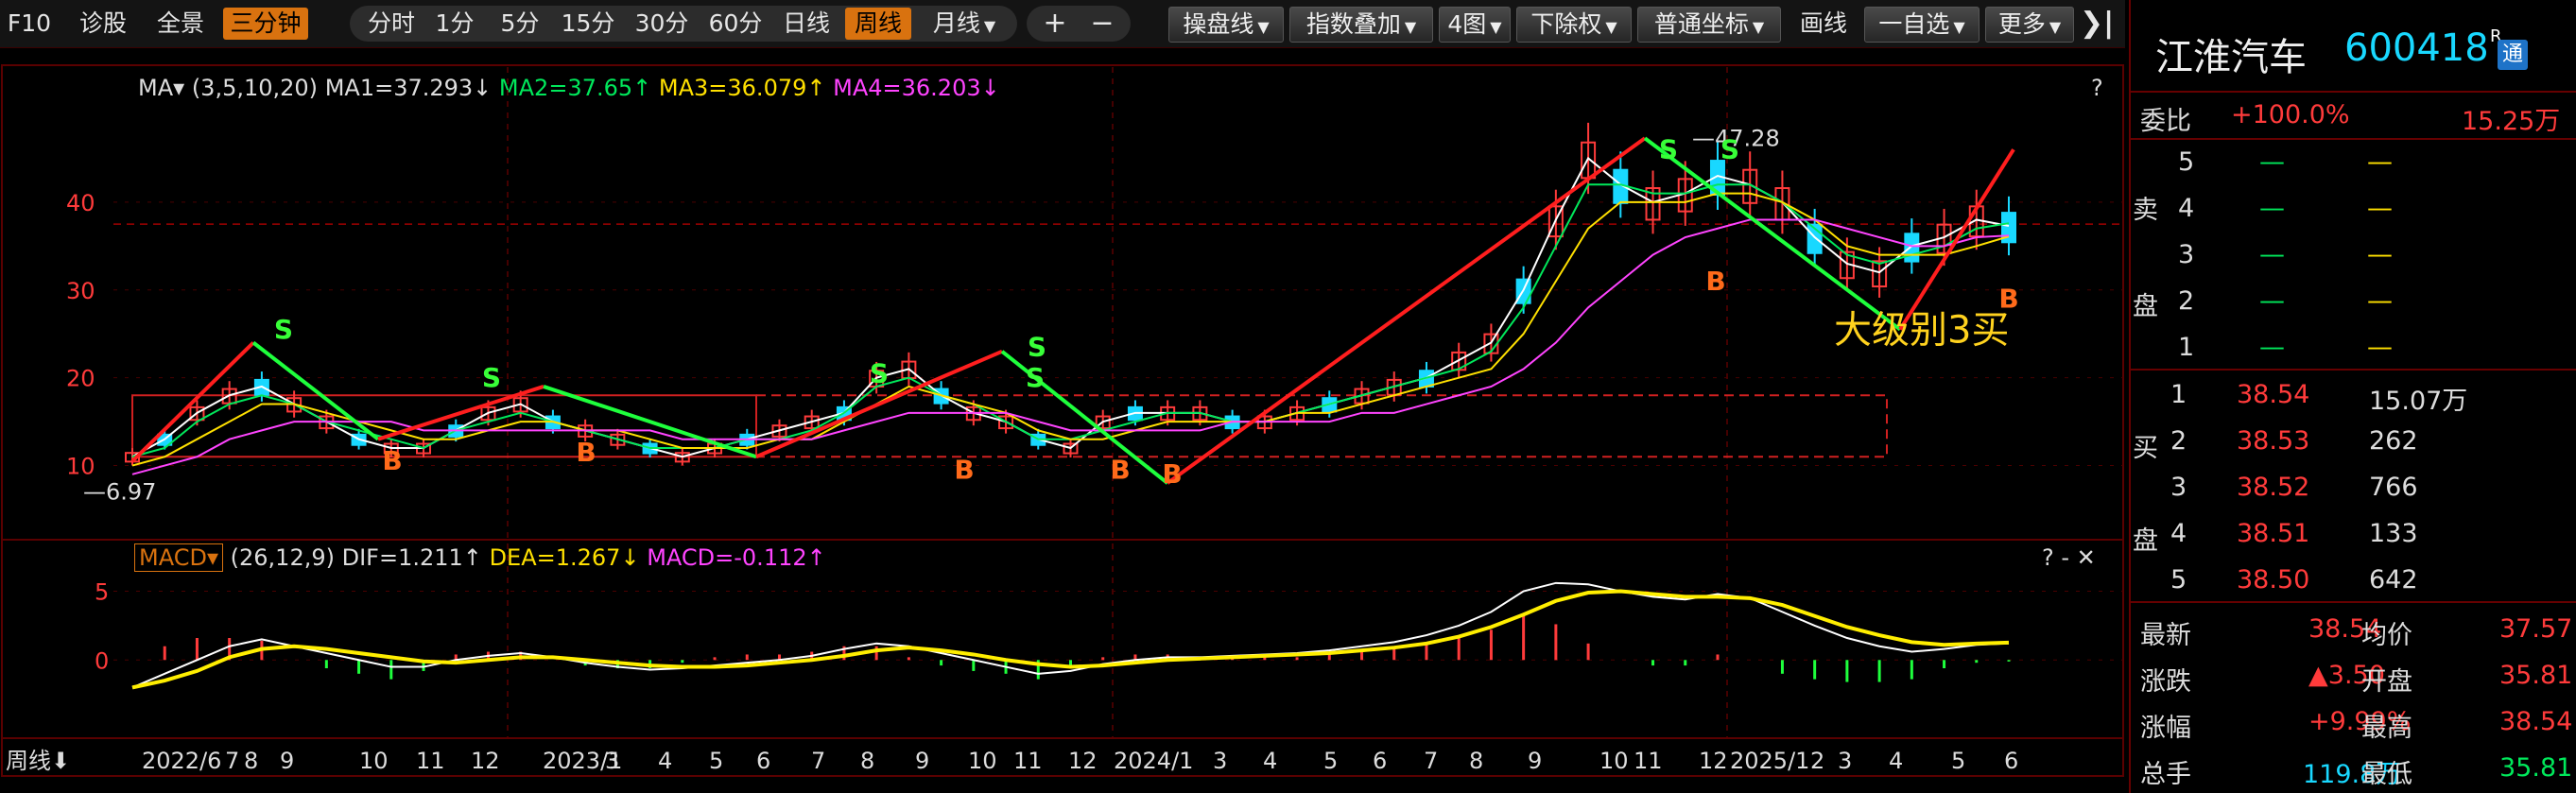 The width and height of the screenshot is (2576, 793). I want to click on stat-row-label2: 均价, so click(2386, 636).